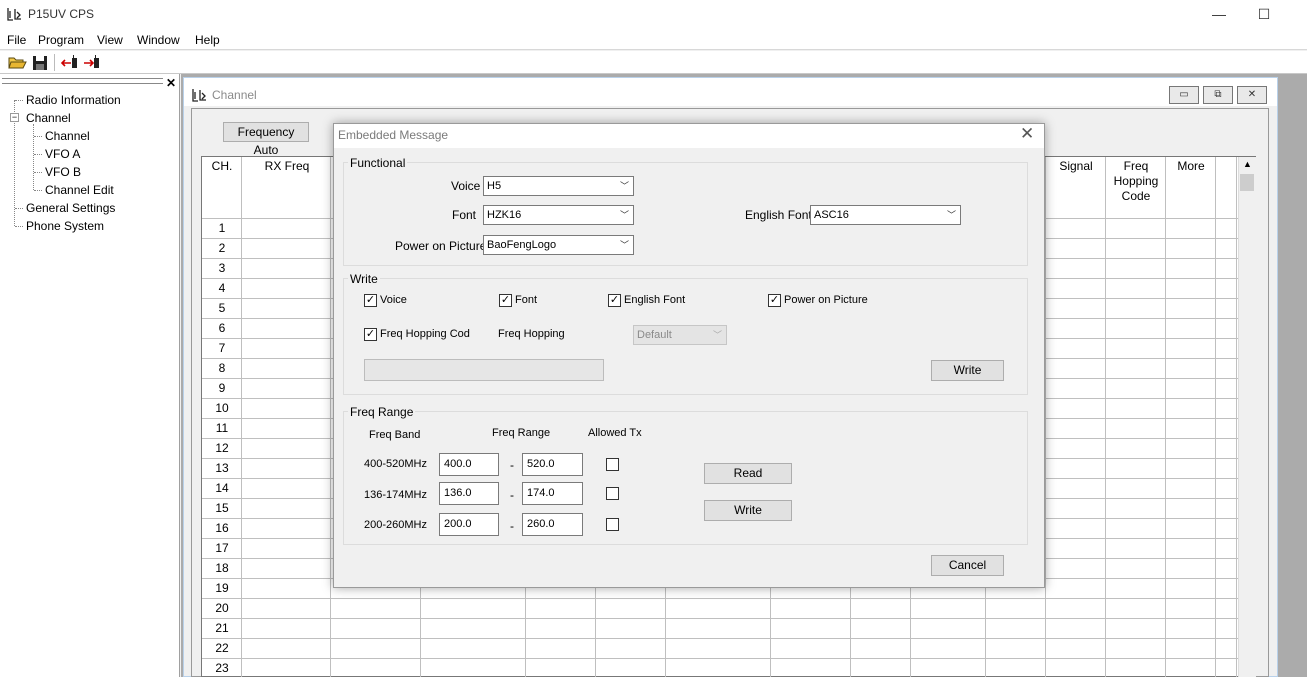 The width and height of the screenshot is (1307, 677). What do you see at coordinates (778, 215) in the screenshot?
I see `english-font-label: English Font` at bounding box center [778, 215].